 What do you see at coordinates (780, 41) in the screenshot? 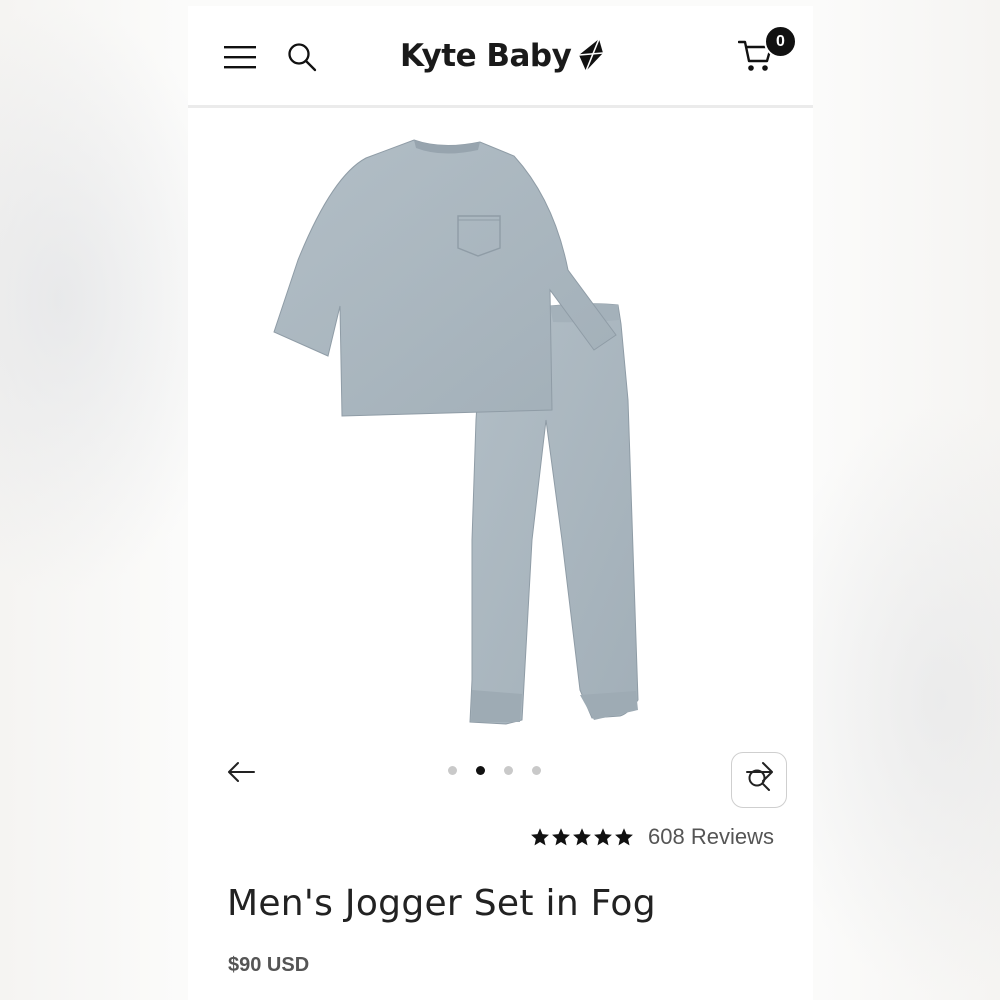
I see `cart-count-badge: 0` at bounding box center [780, 41].